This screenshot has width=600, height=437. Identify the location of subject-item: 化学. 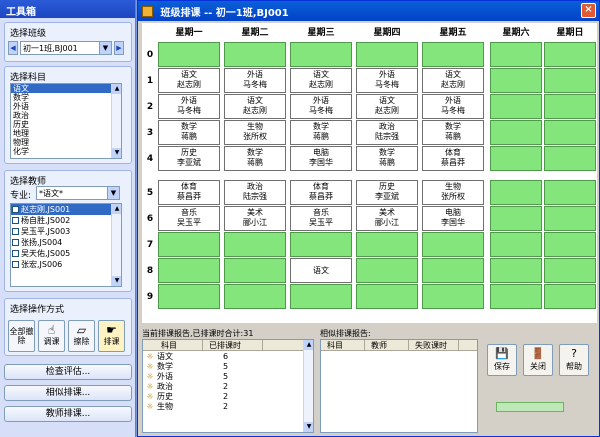
(61, 151).